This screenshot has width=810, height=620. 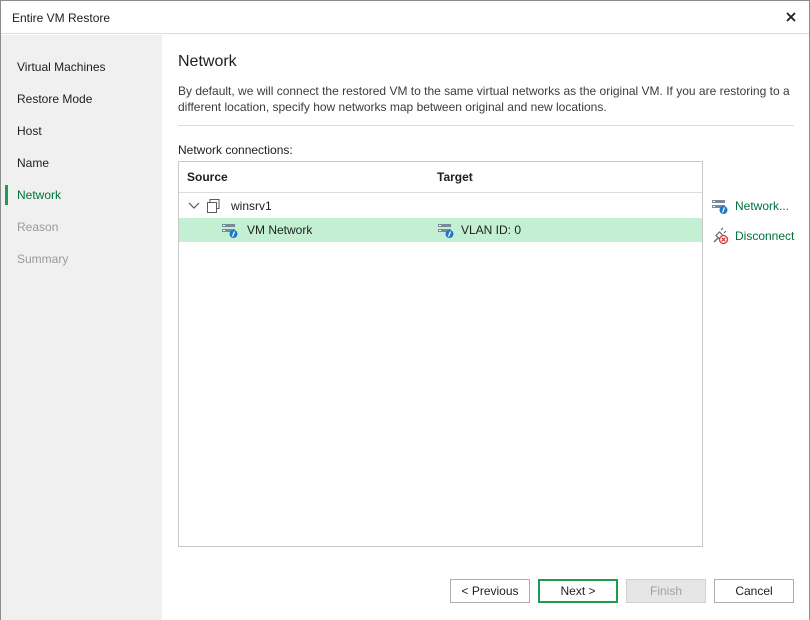 What do you see at coordinates (55, 99) in the screenshot?
I see `step-label: Restore Mode` at bounding box center [55, 99].